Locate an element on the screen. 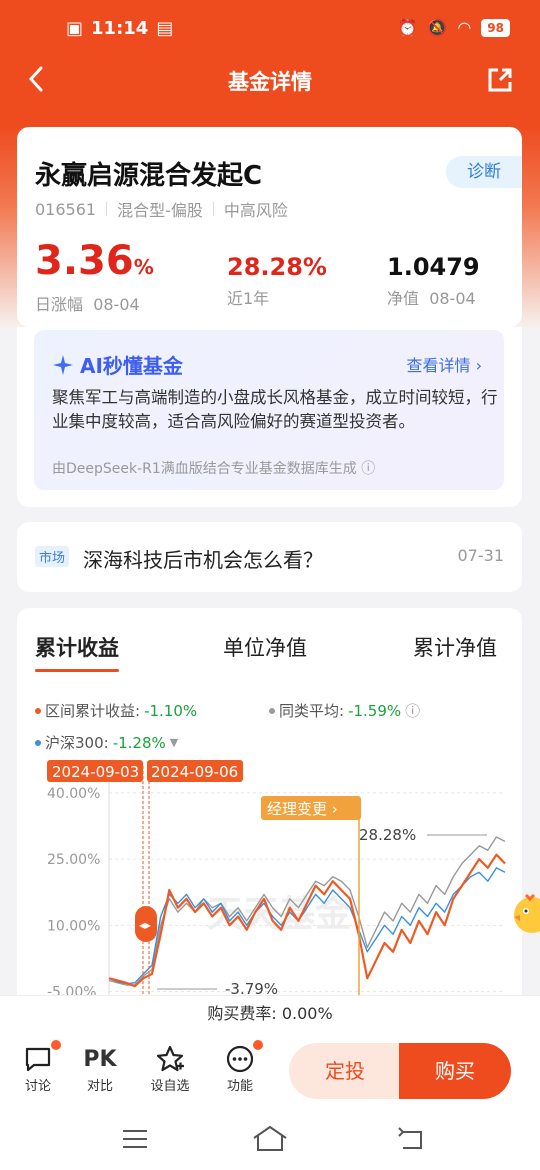  year-return-value: 28.28% is located at coordinates (277, 267).